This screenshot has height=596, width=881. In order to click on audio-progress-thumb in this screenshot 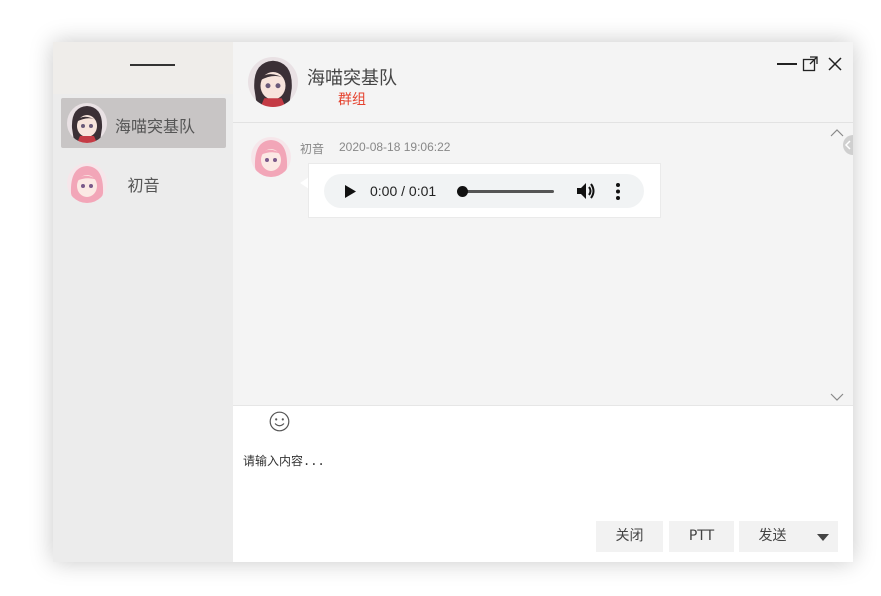, I will do `click(462, 191)`.